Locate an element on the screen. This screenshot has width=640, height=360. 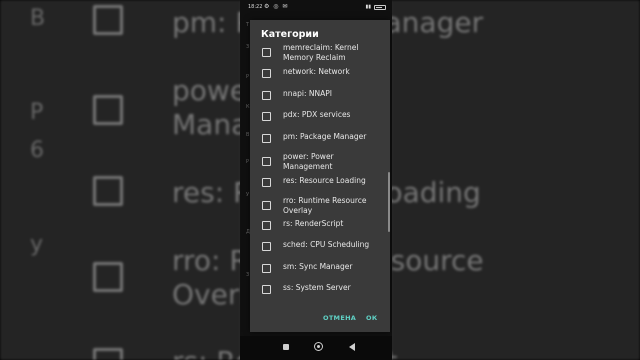
category-label: rs: RenderScript is located at coordinates (313, 223).